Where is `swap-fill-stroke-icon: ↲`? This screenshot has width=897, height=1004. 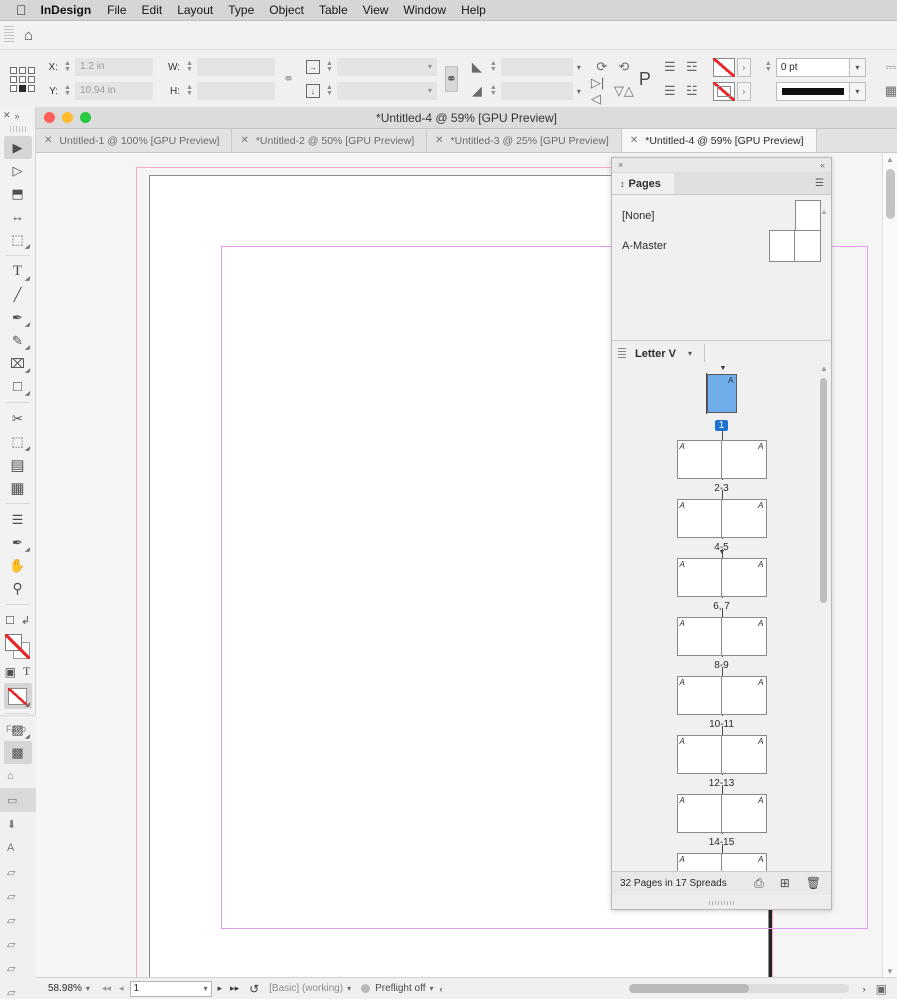
swap-fill-stroke-icon: ↲ is located at coordinates (25, 620).